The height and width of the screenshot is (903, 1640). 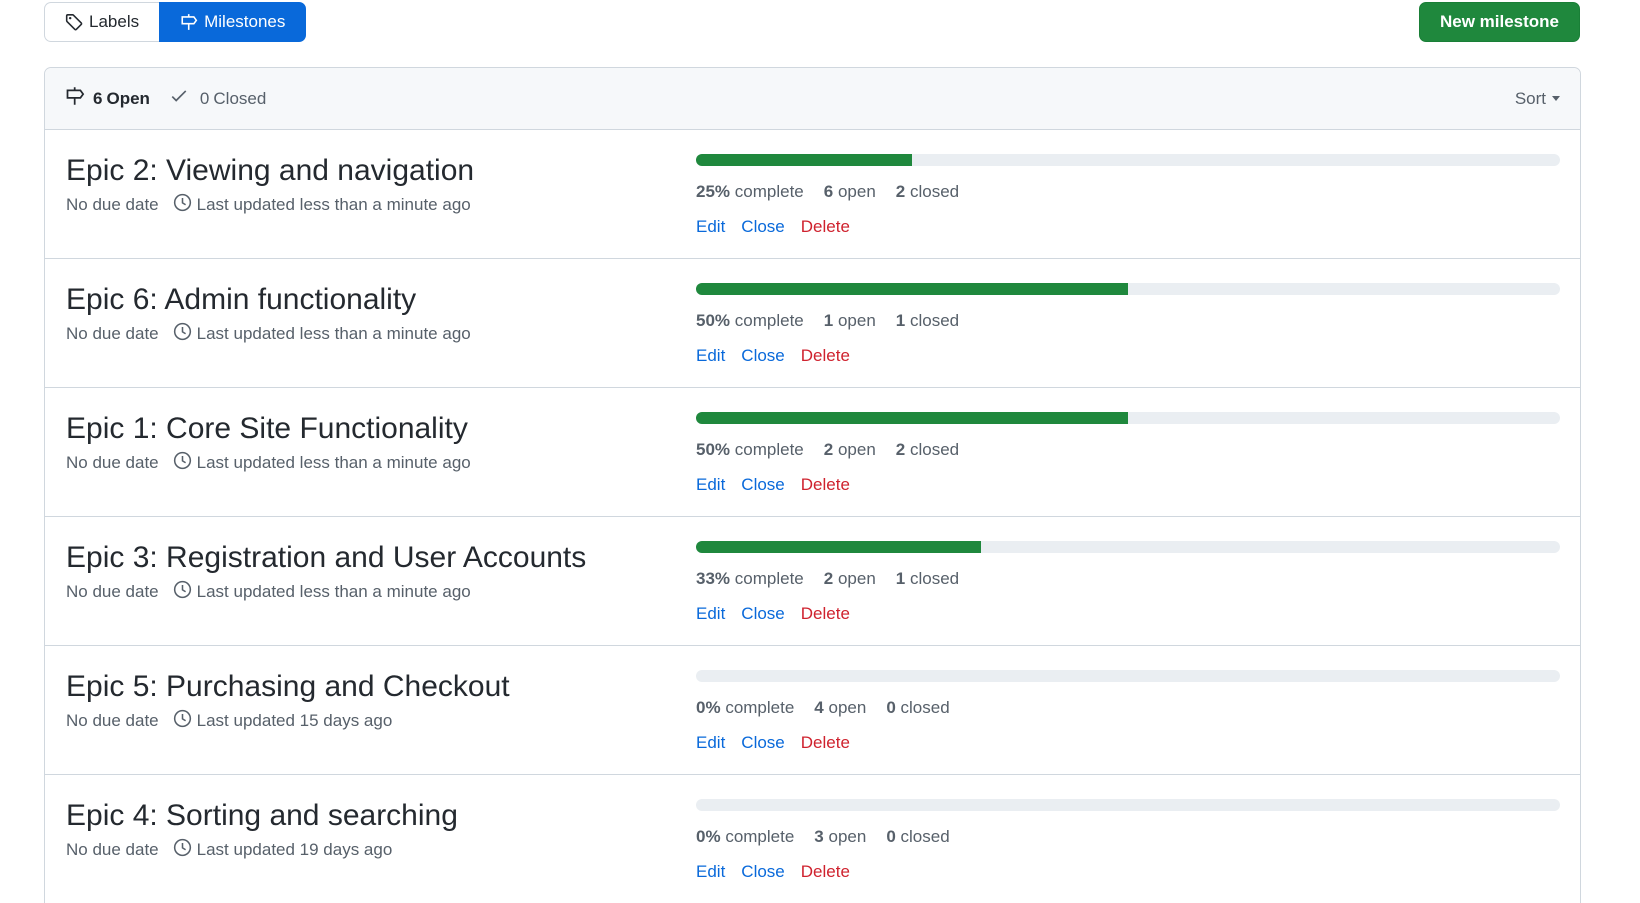 I want to click on milestone-title: Epic 6: Admin functionality, so click(x=371, y=300).